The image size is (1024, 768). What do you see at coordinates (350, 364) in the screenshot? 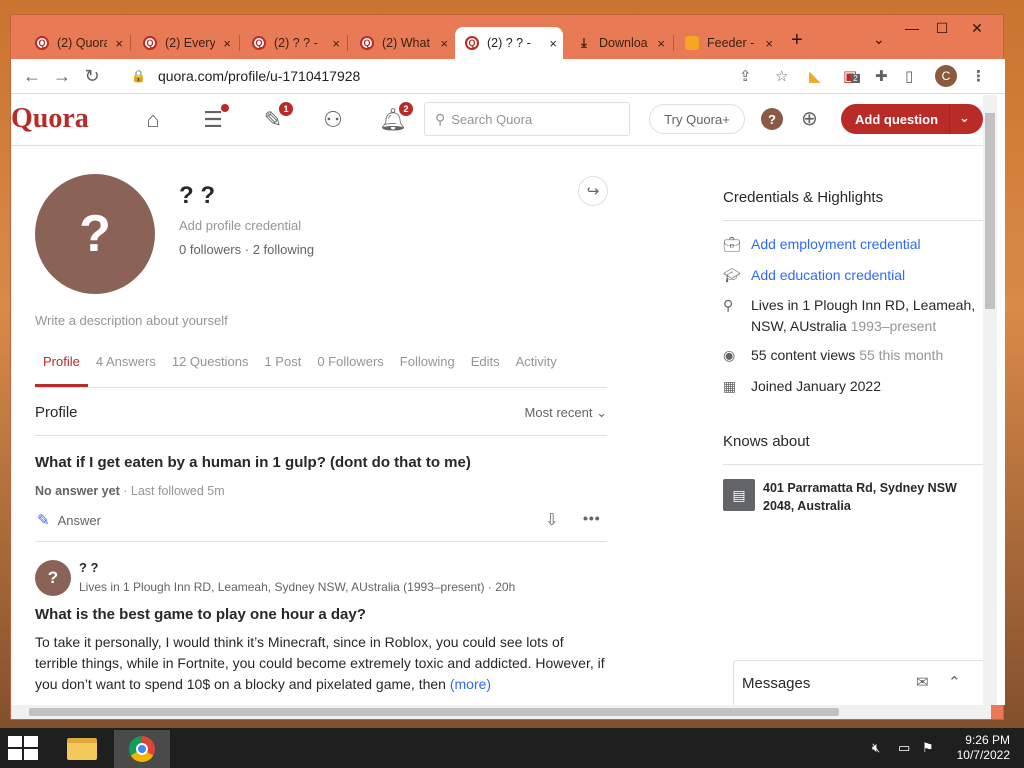
I see `tab-followers: 0 Followers` at bounding box center [350, 364].